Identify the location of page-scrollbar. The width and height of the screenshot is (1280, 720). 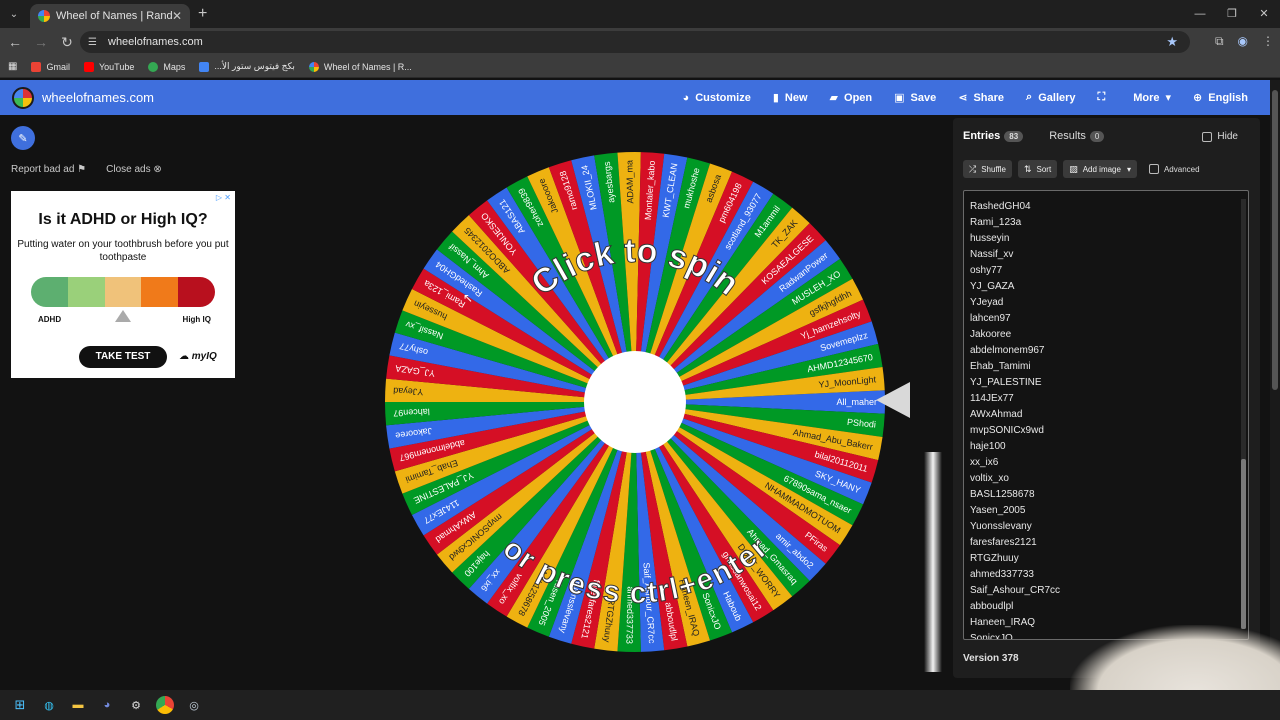
(1275, 380).